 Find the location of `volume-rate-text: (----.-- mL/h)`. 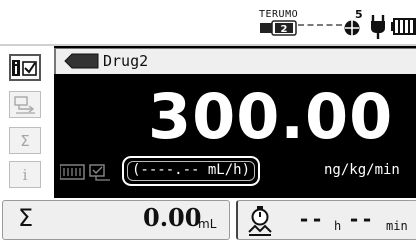

volume-rate-text: (----.-- mL/h) is located at coordinates (191, 170).